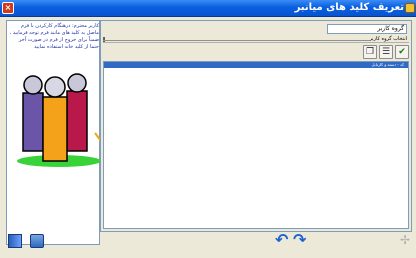 The height and width of the screenshot is (258, 416). I want to click on list-item: کد - دسته و کارتابل, so click(256, 65).